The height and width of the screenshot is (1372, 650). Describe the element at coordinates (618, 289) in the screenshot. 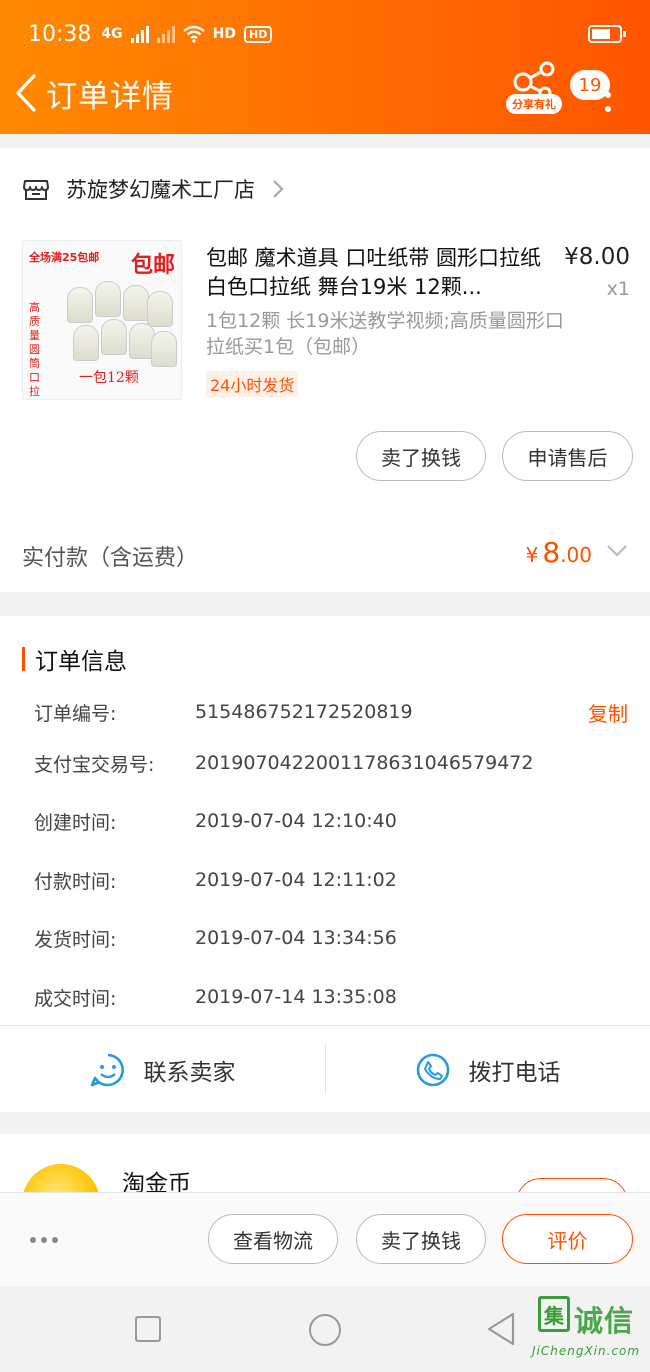

I see `product-quantity: x1` at that location.